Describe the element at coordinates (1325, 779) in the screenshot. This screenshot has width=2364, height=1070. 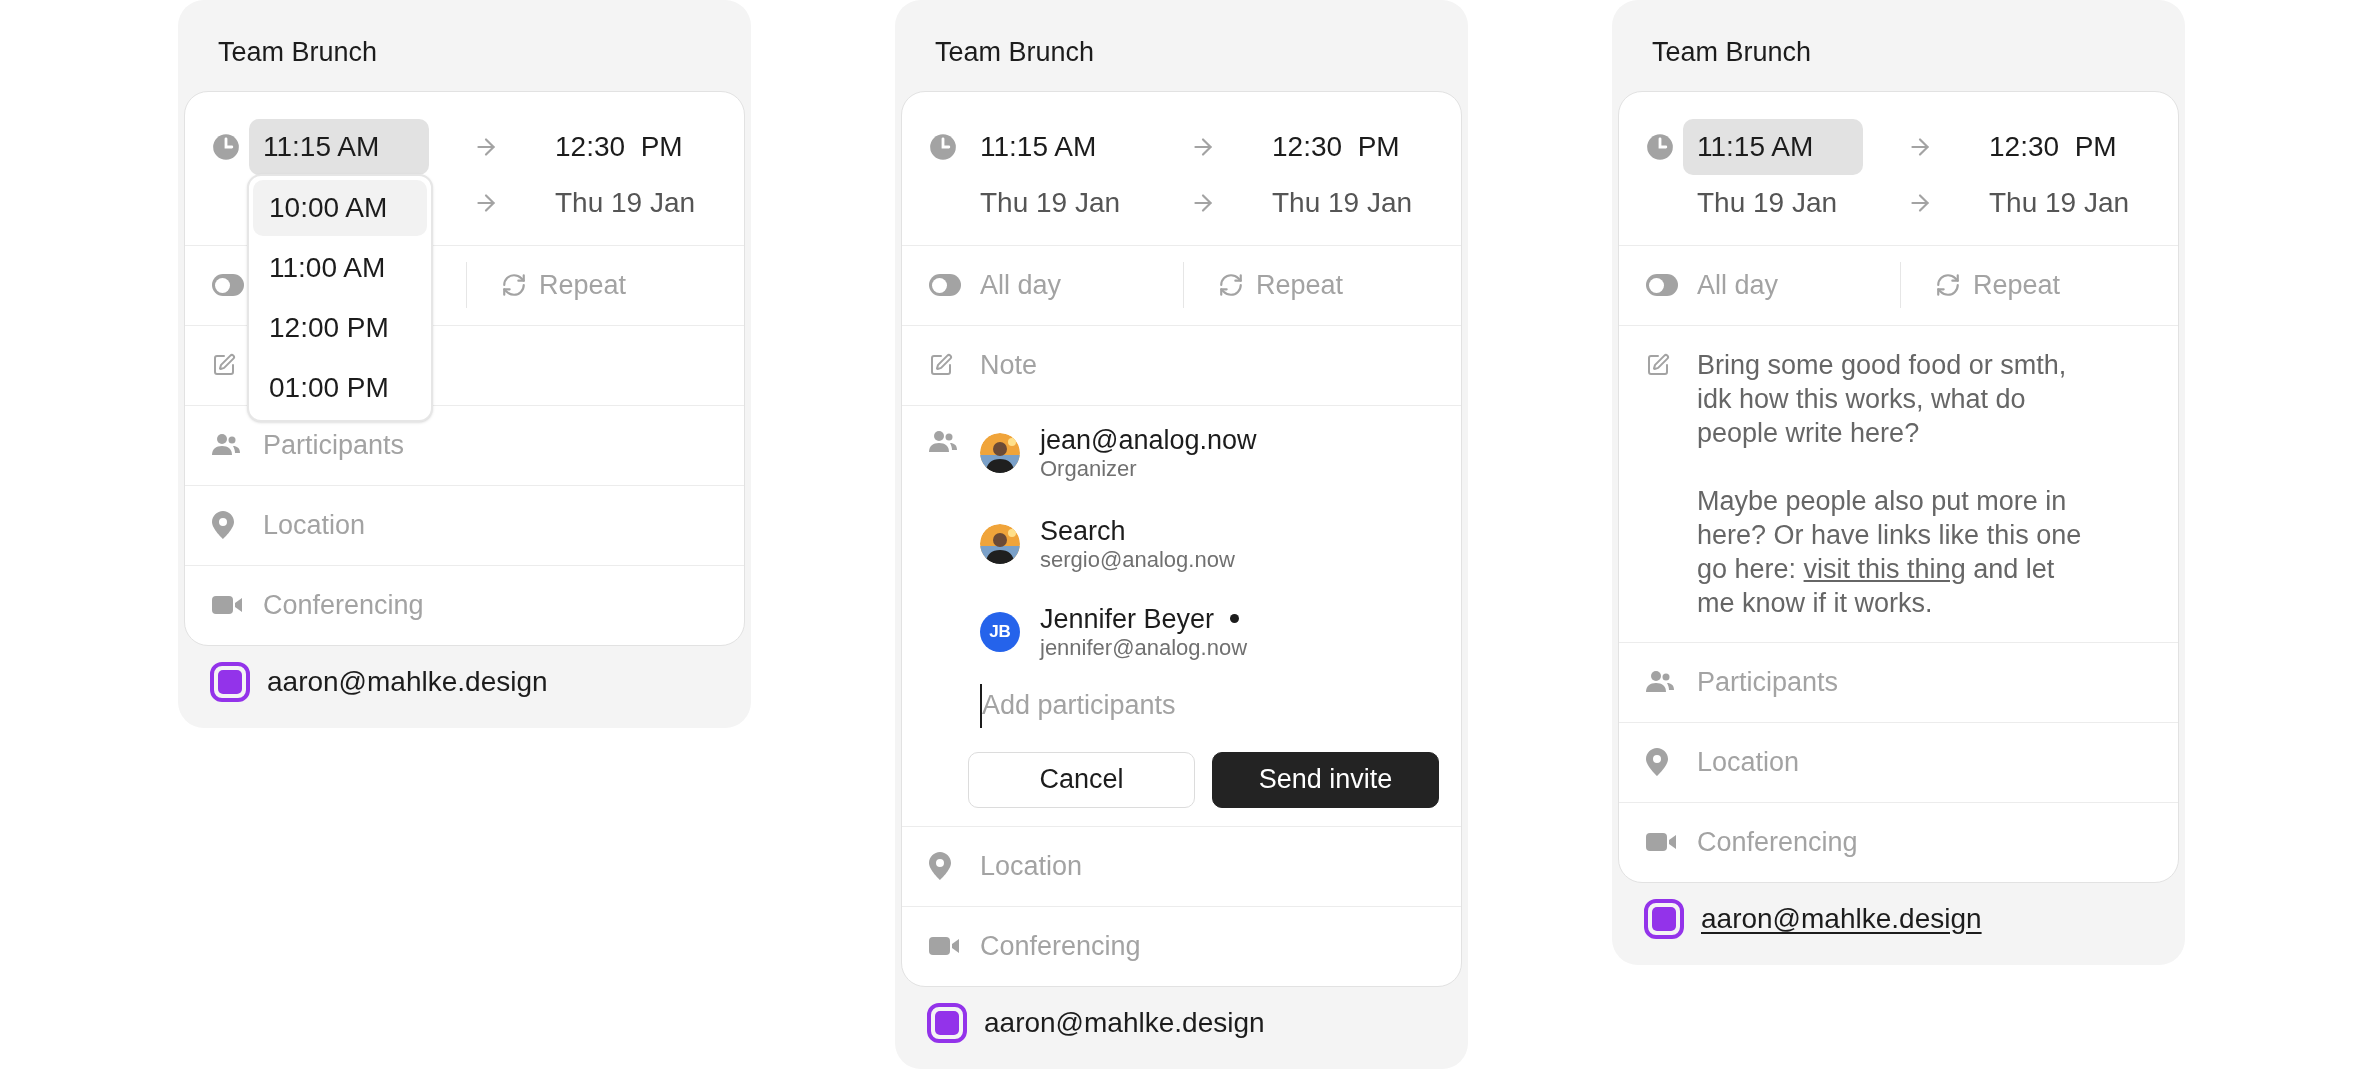
I see `send-invite-button: Send invite` at that location.